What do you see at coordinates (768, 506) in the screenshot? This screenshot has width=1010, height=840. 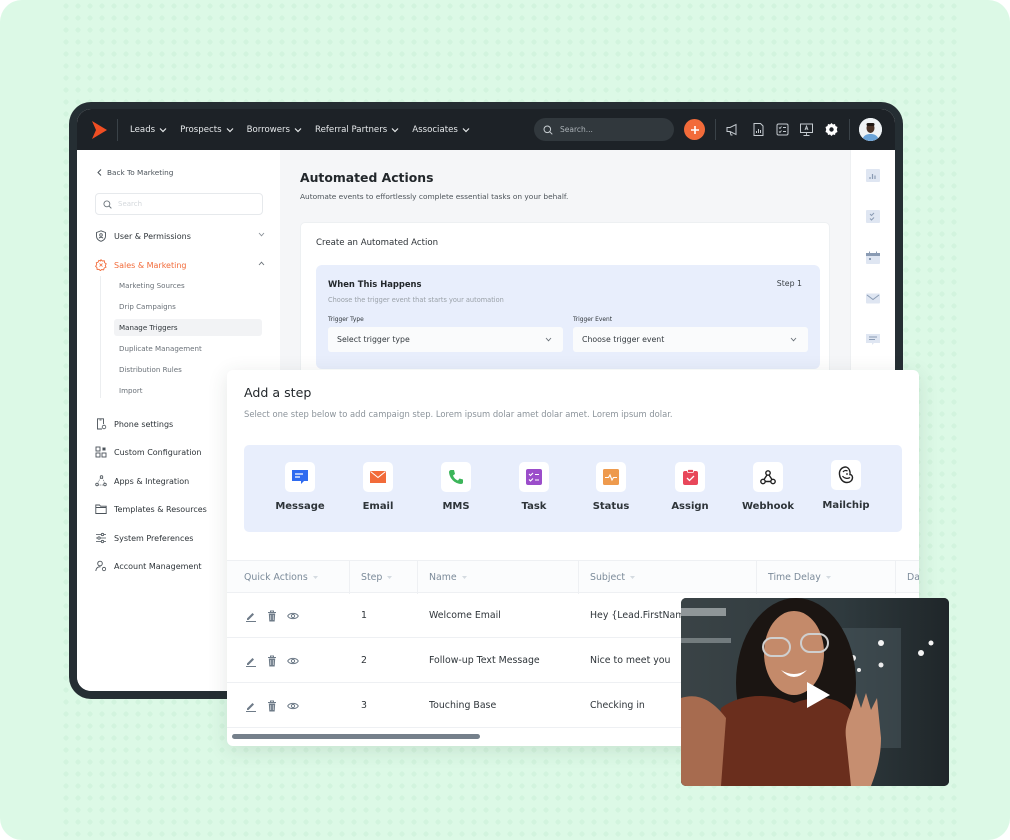 I see `step-option-label: Webhook` at bounding box center [768, 506].